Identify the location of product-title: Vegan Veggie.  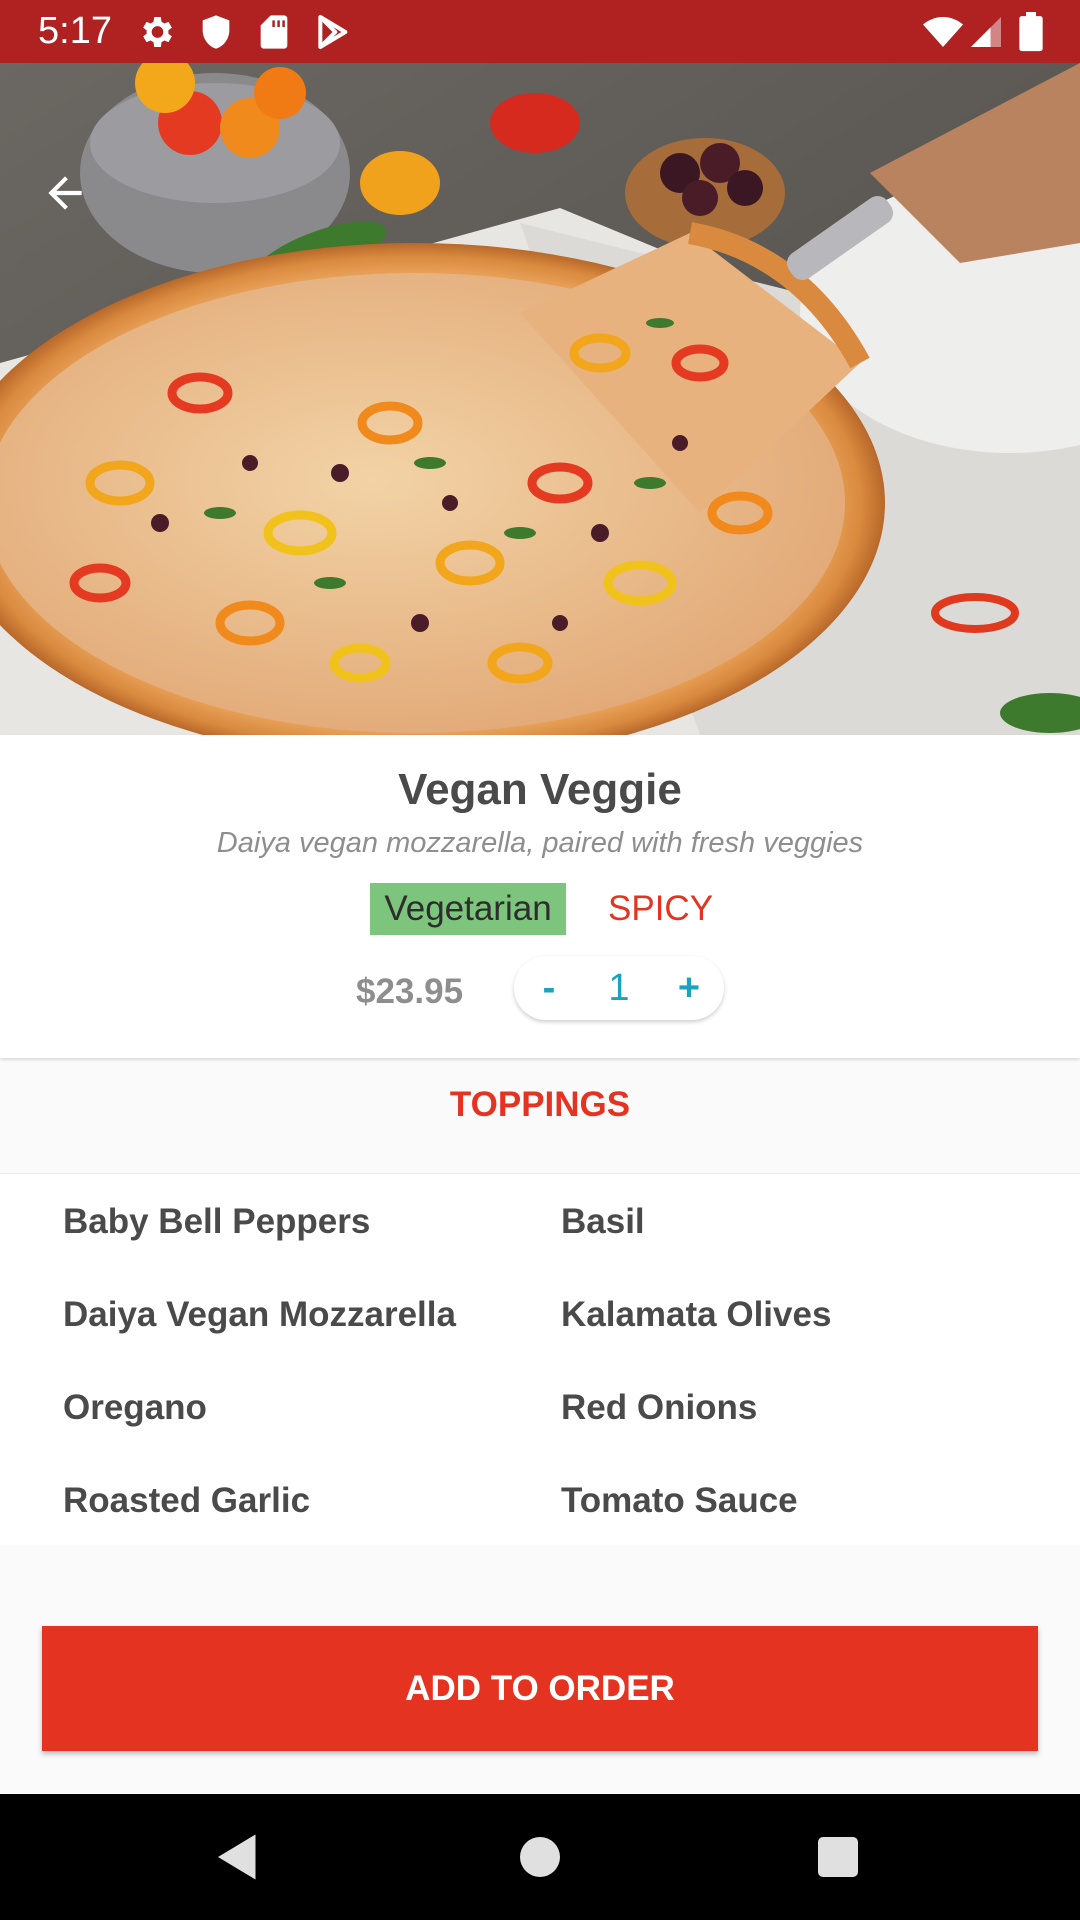
(540, 789).